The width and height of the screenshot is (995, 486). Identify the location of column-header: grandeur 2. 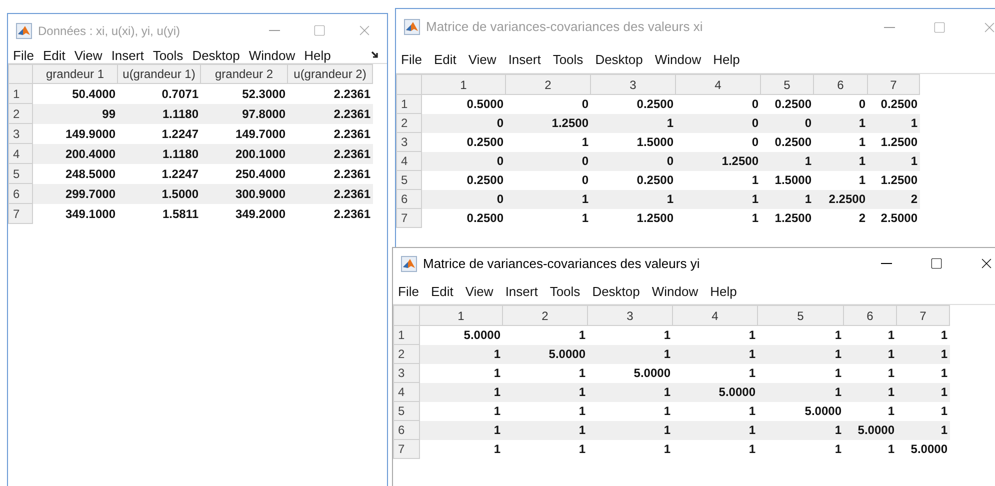
(244, 74).